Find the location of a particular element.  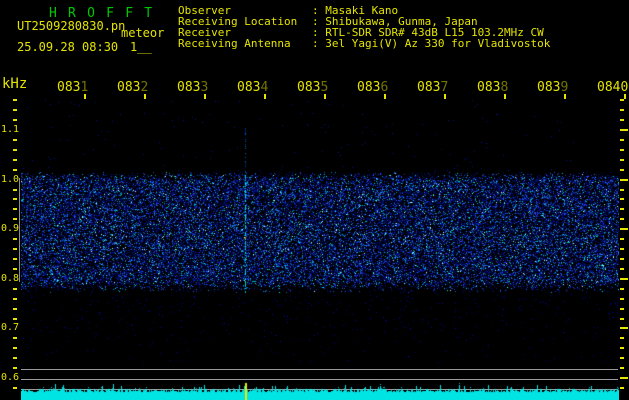

info-row-label: Receiving Antenna is located at coordinates (234, 43).